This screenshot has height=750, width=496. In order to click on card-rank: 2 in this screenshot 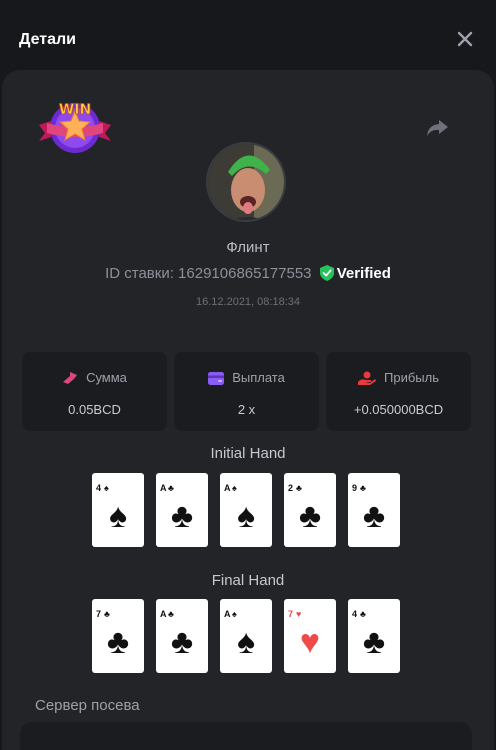, I will do `click(291, 488)`.